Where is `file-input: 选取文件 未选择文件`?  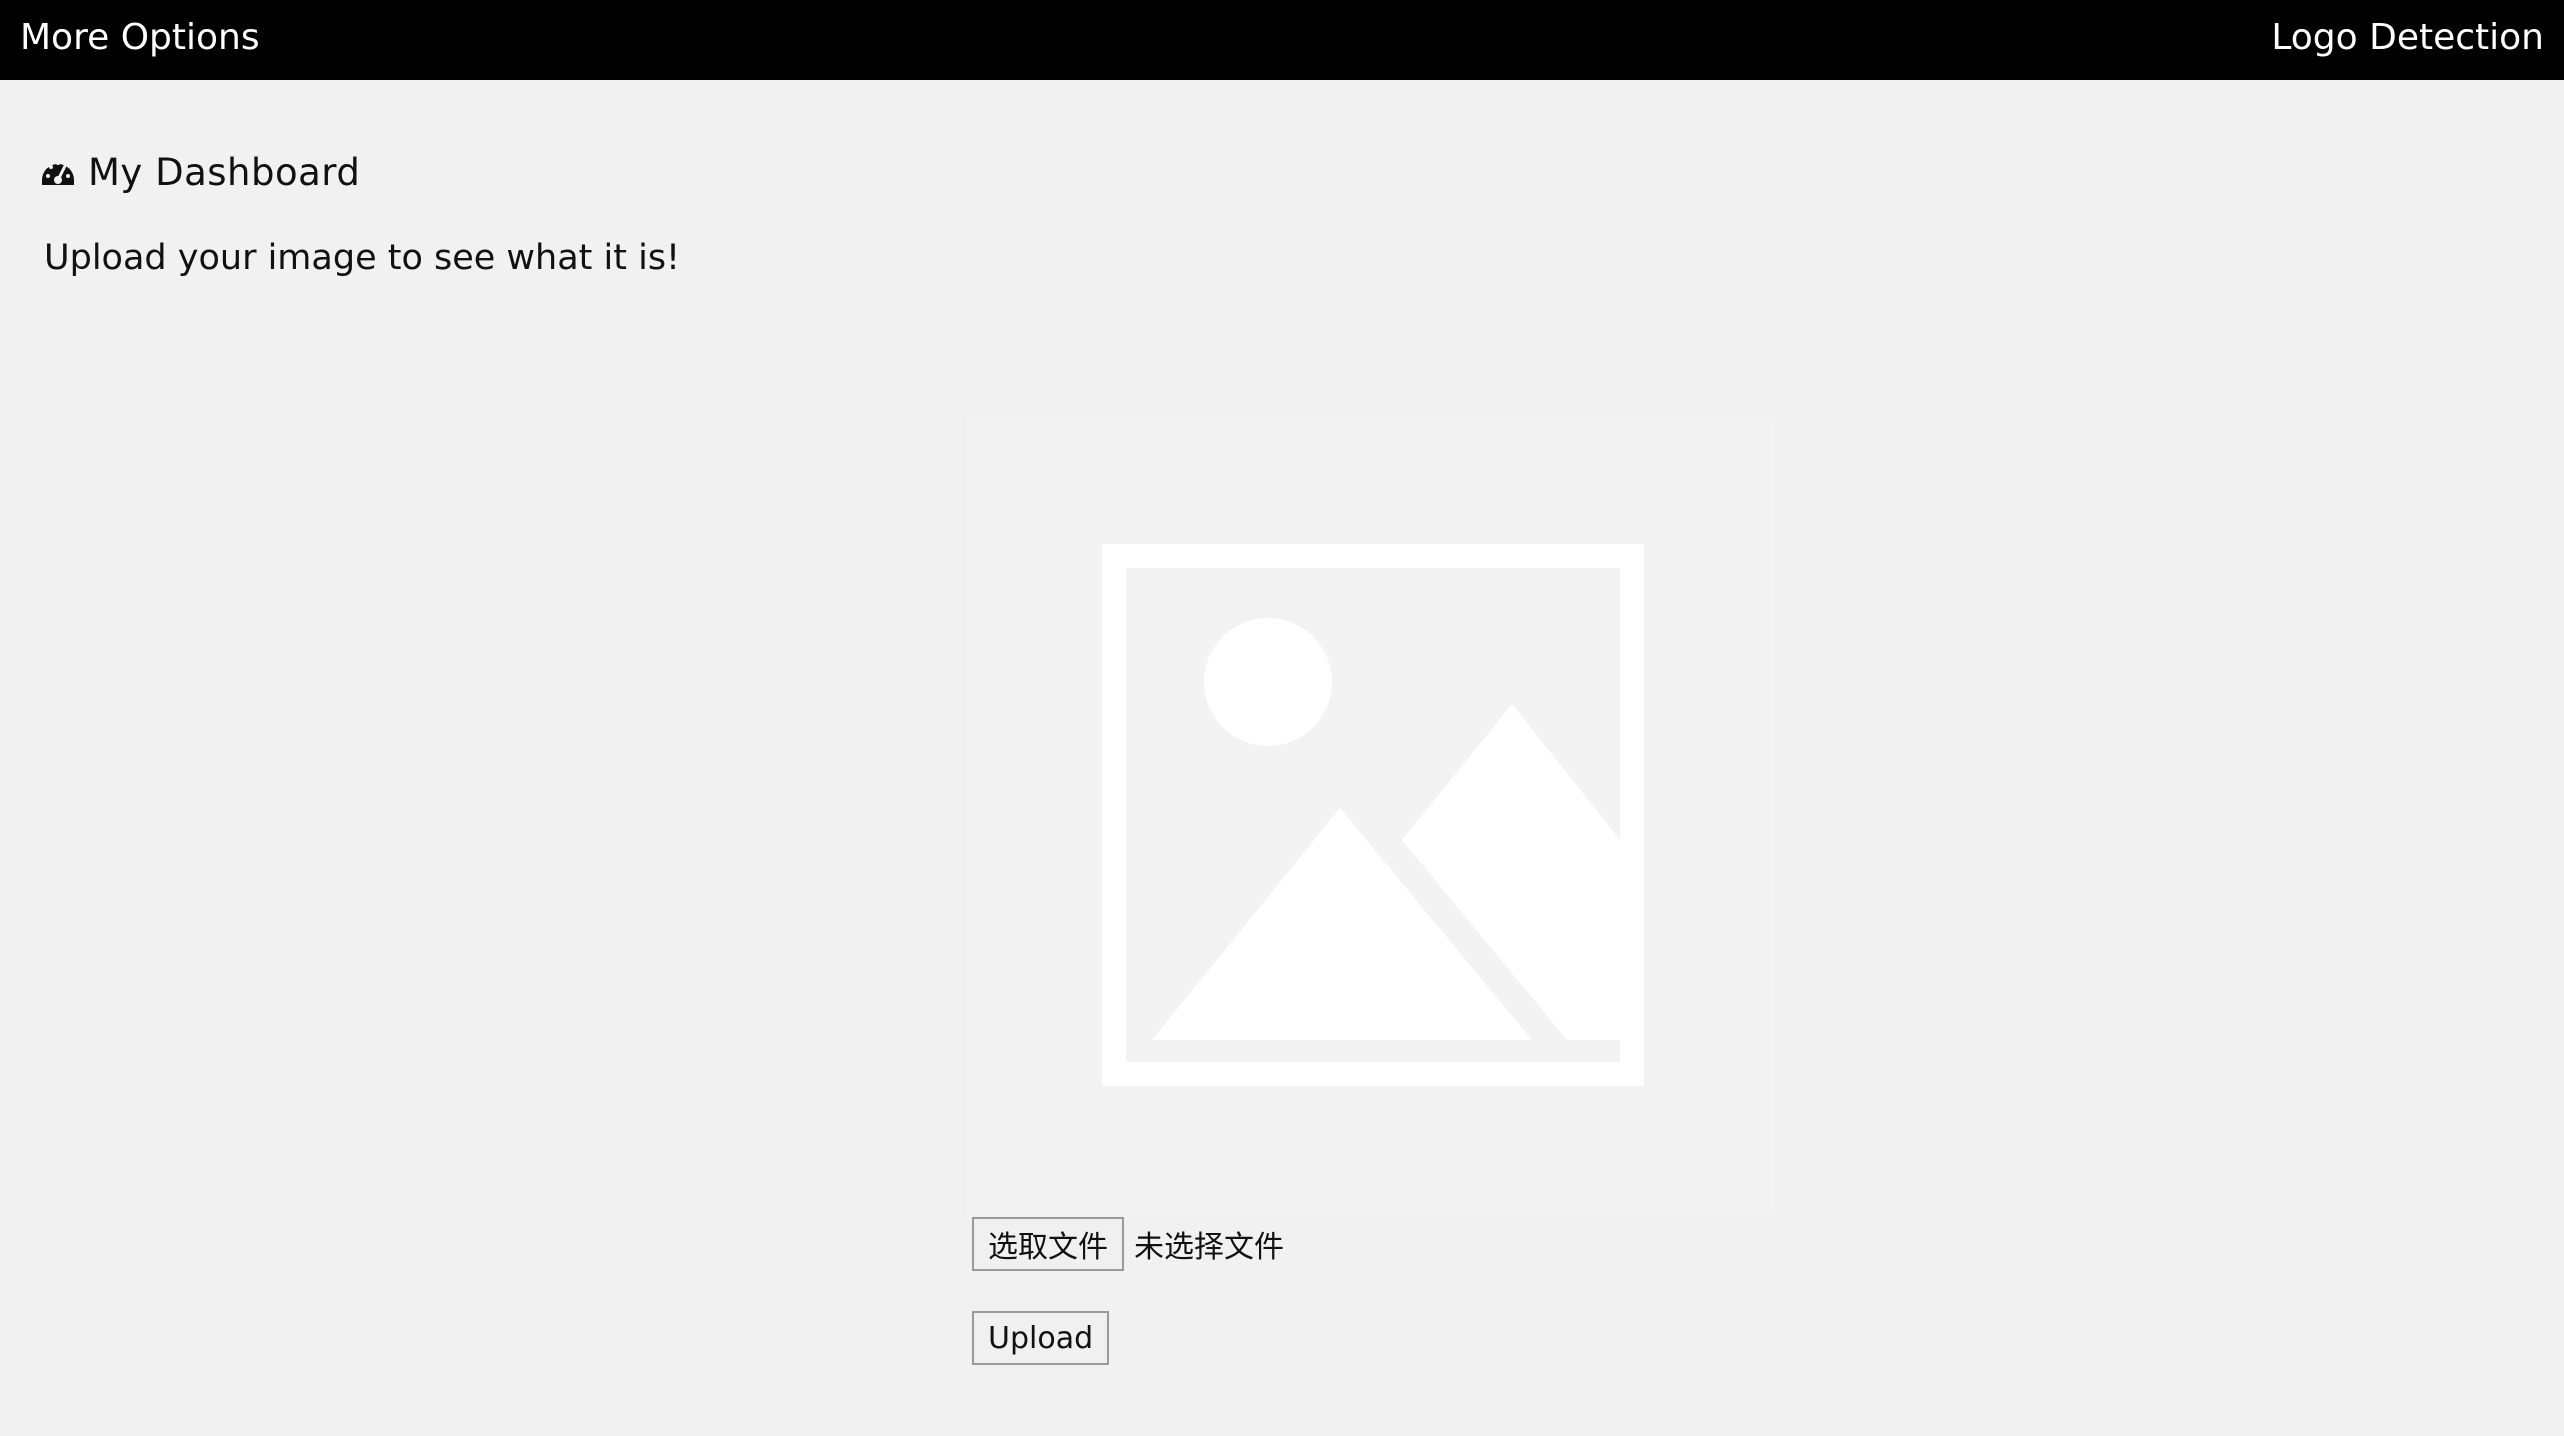 file-input: 选取文件 未选择文件 is located at coordinates (1128, 1244).